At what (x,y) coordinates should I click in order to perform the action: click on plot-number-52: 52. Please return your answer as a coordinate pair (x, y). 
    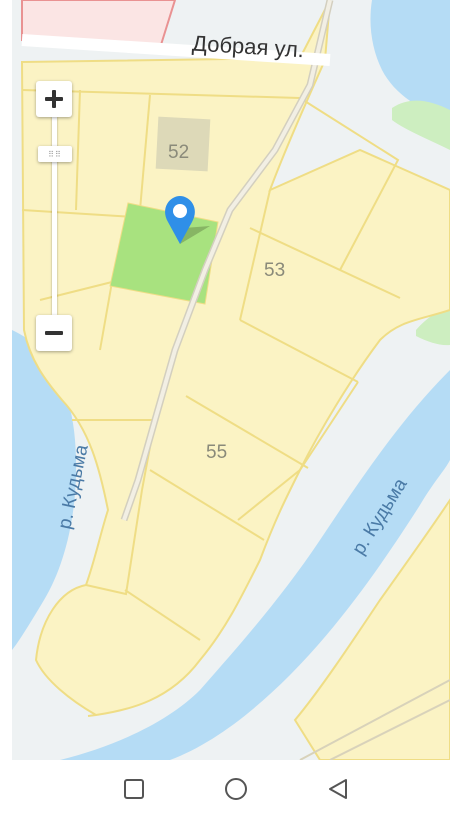
    Looking at the image, I should click on (178, 152).